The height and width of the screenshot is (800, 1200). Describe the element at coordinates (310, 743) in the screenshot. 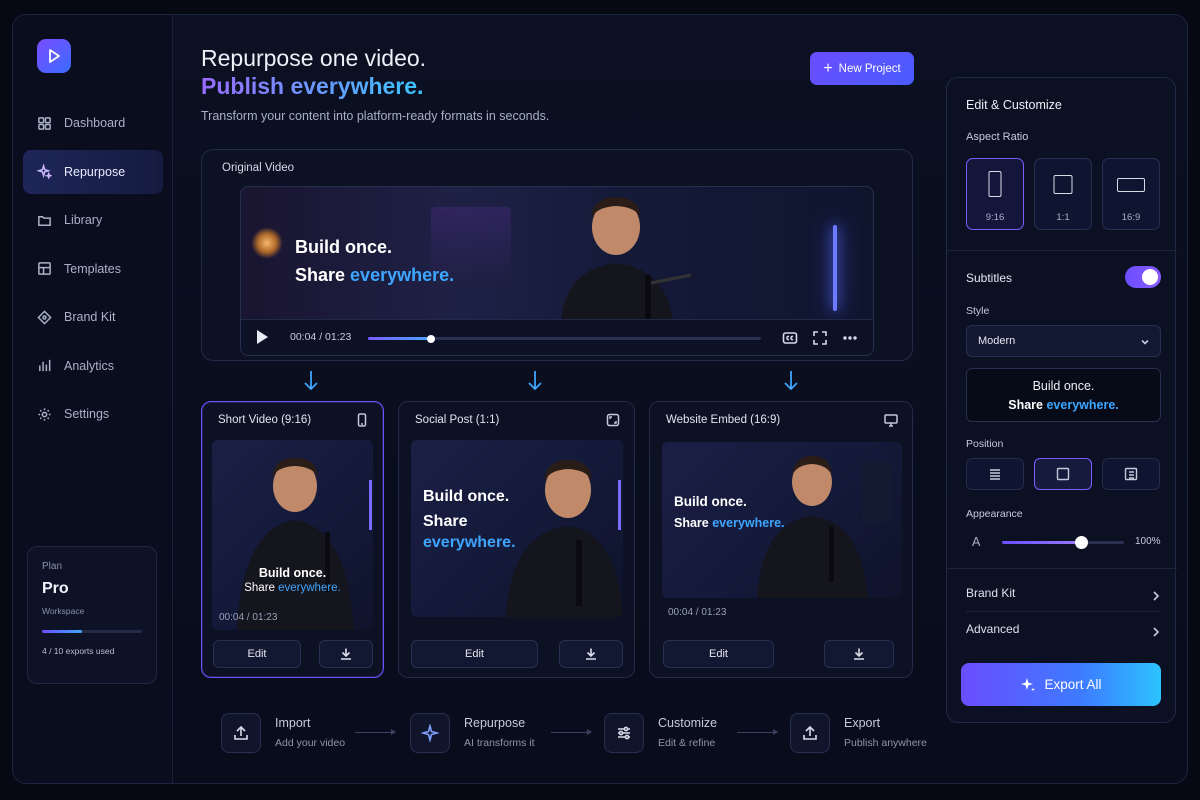

I see `step-description: Add your video` at that location.